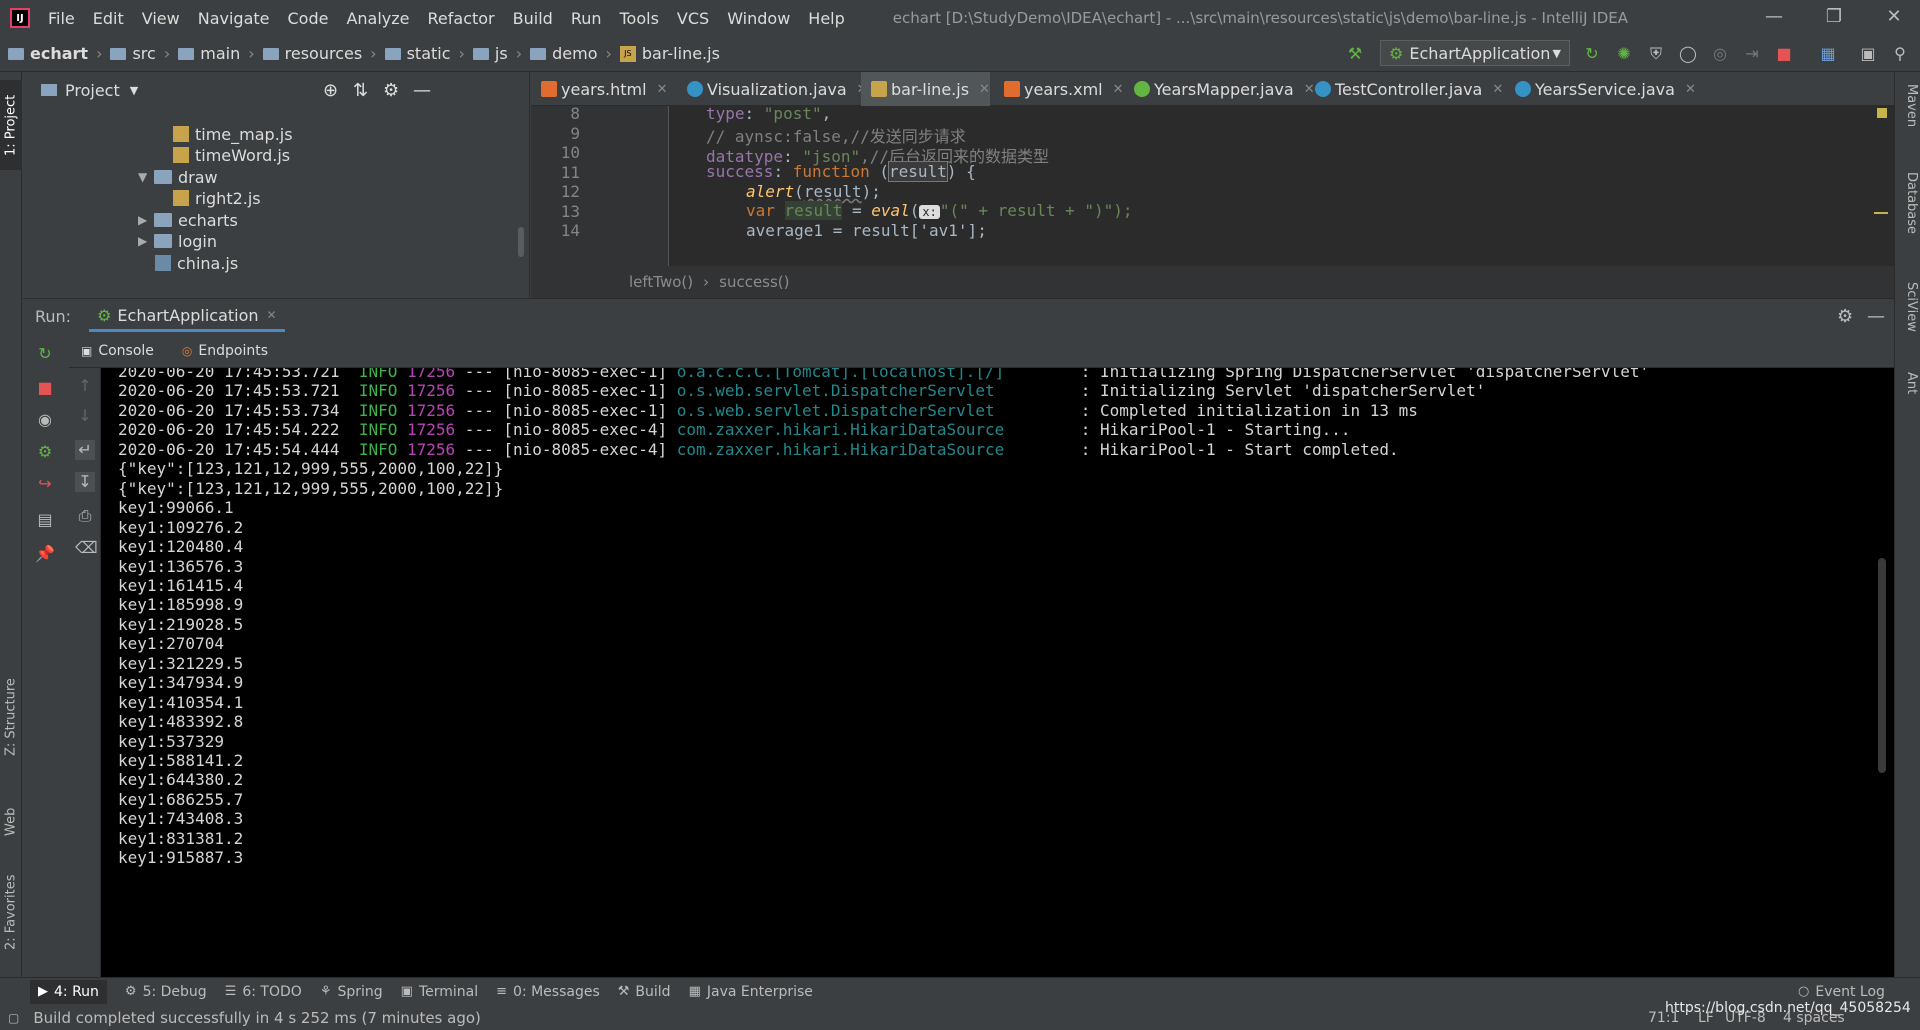 The height and width of the screenshot is (1030, 1920). Describe the element at coordinates (758, 18) in the screenshot. I see `menu-window: Window` at that location.